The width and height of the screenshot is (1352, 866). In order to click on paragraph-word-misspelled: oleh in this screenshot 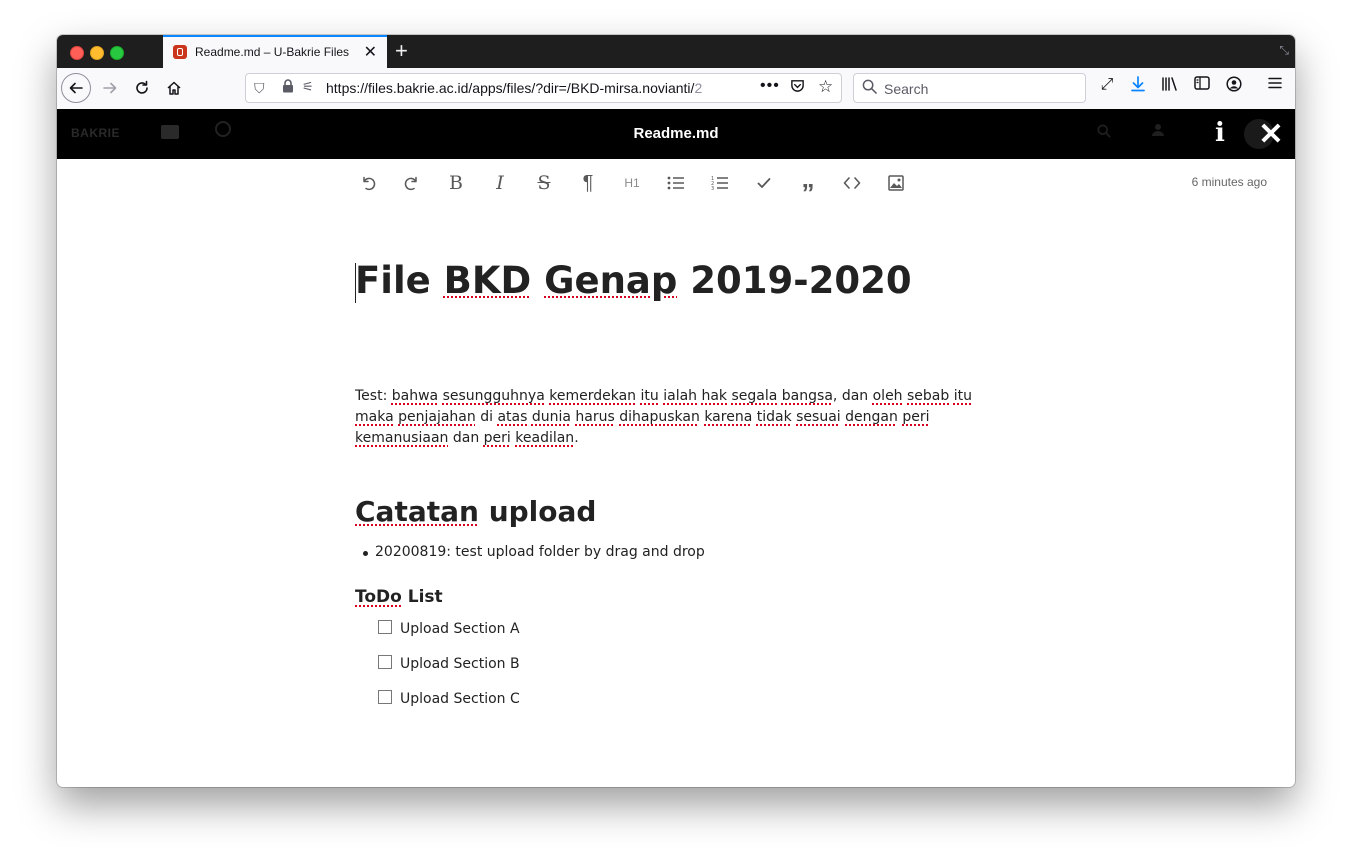, I will do `click(887, 396)`.